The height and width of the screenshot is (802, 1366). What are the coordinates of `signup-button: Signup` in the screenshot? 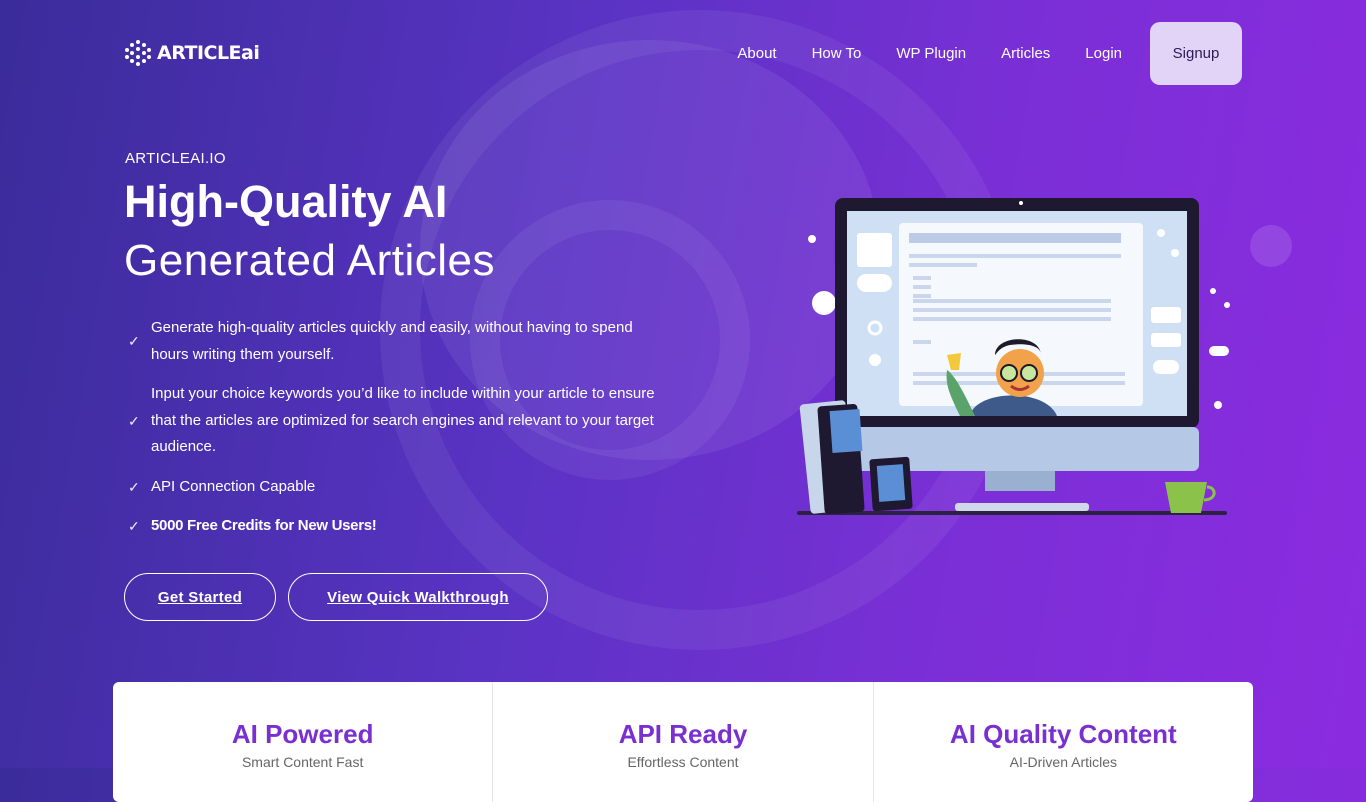 It's located at (1196, 53).